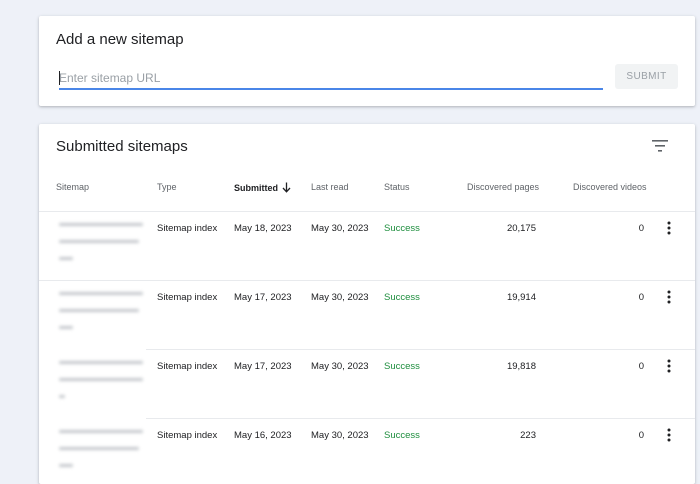  I want to click on column-header-discovered-pages: Discovered pages, so click(503, 187).